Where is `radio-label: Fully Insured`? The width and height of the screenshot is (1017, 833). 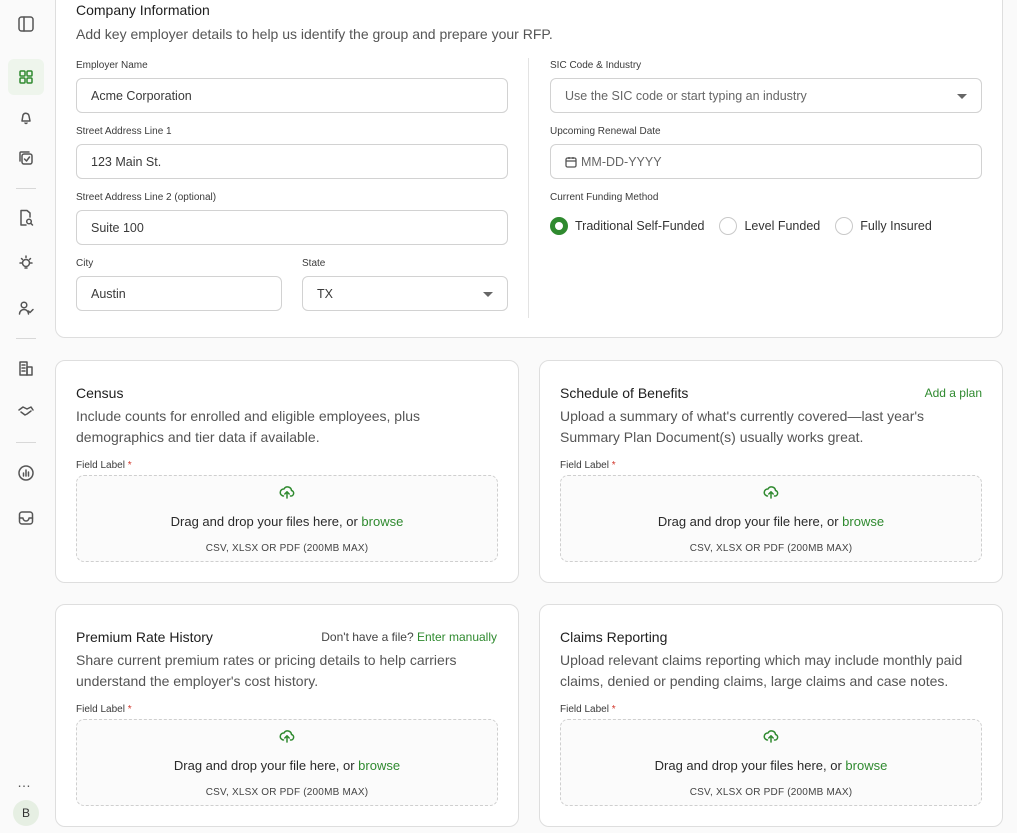
radio-label: Fully Insured is located at coordinates (896, 226).